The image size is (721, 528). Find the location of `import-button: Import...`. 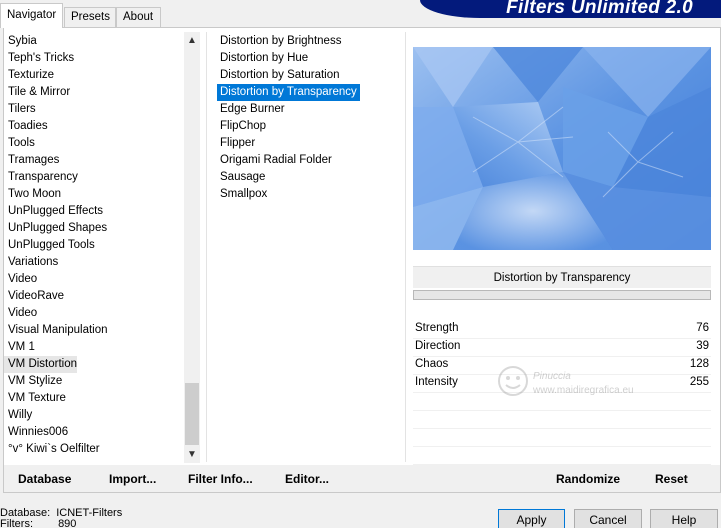

import-button: Import... is located at coordinates (132, 479).